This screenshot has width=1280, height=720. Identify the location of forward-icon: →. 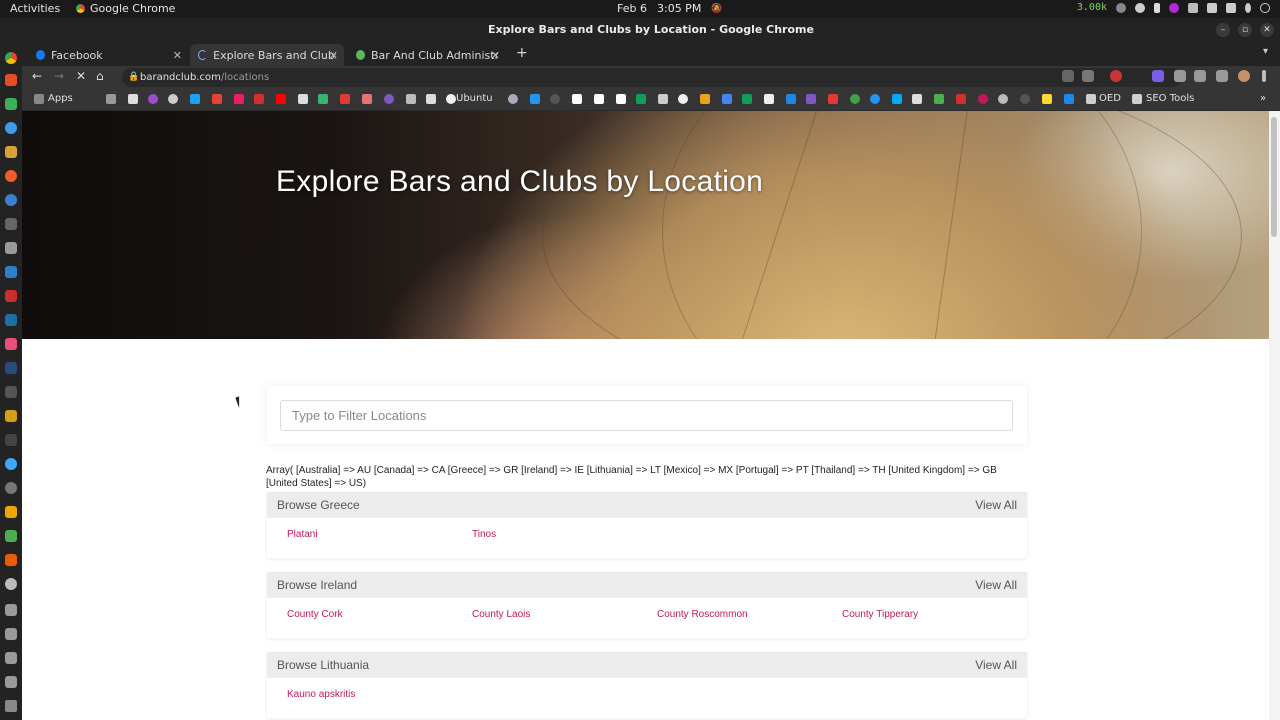
(59, 76).